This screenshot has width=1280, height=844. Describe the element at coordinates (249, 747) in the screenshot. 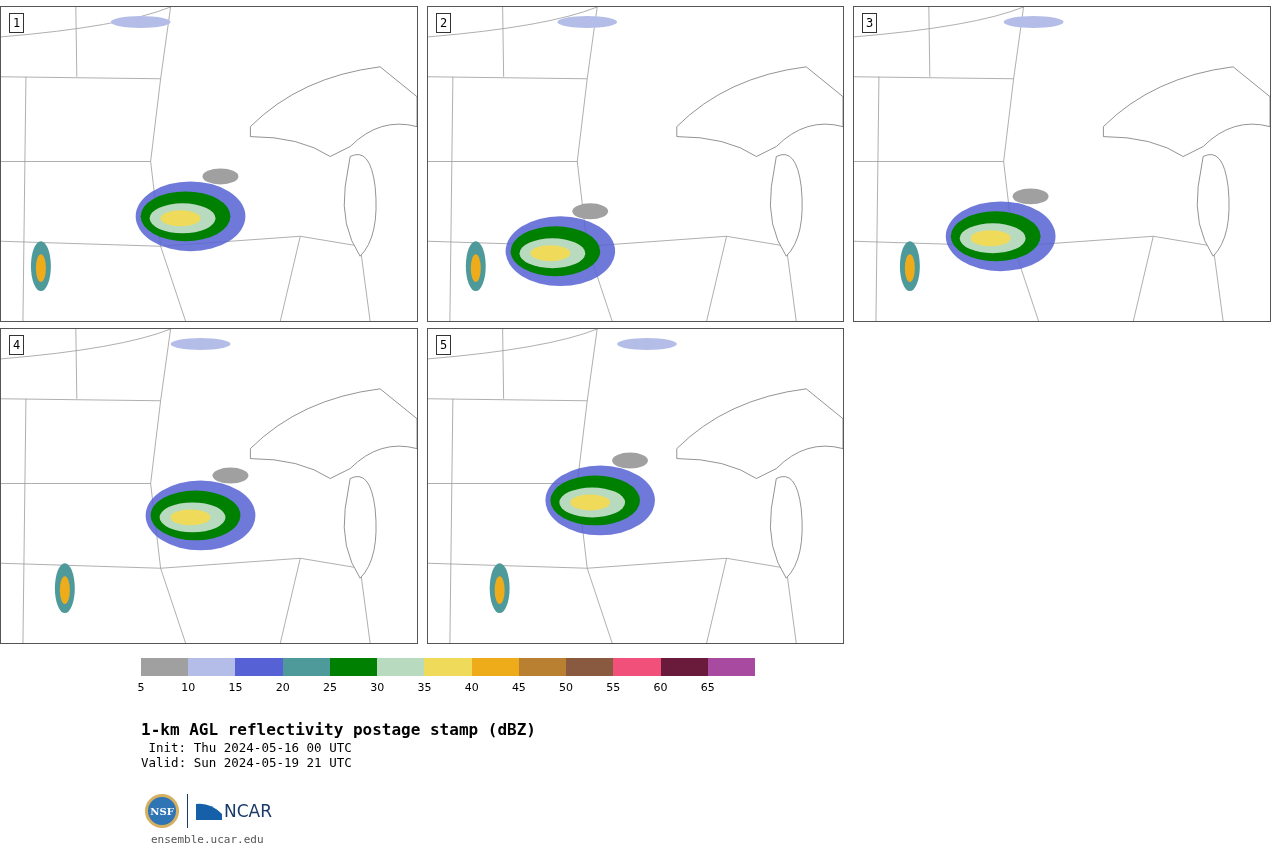

I see `init-time: Init: Thu 2024-05-16 00 UTC` at that location.